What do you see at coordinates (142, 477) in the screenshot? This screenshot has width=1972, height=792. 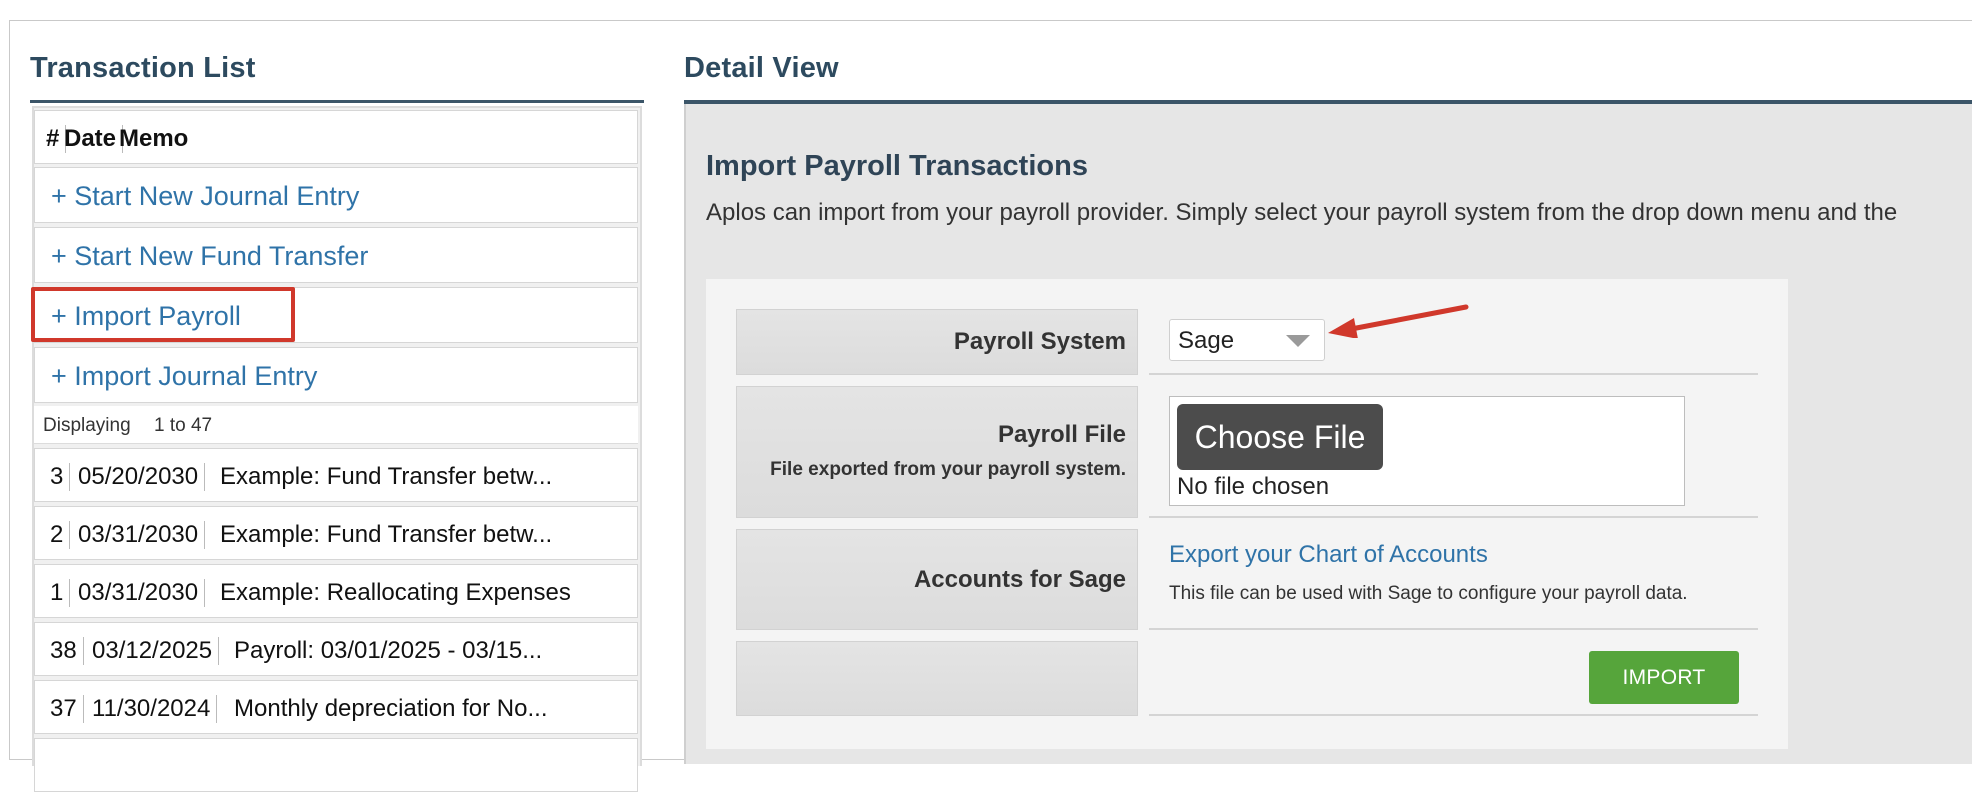 I see `row-date: 05/20/2030` at bounding box center [142, 477].